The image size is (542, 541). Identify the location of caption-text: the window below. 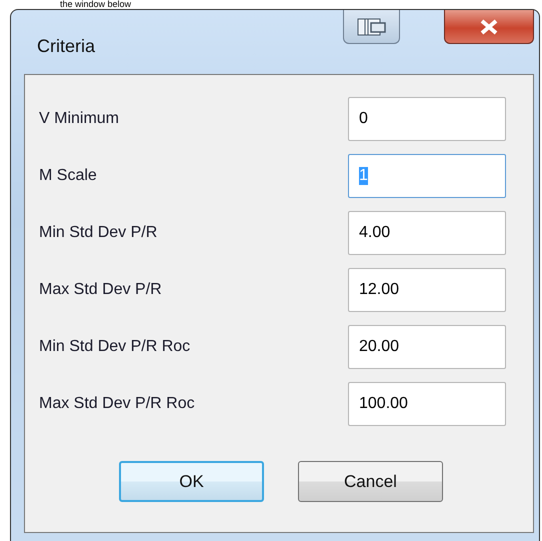
(96, 4).